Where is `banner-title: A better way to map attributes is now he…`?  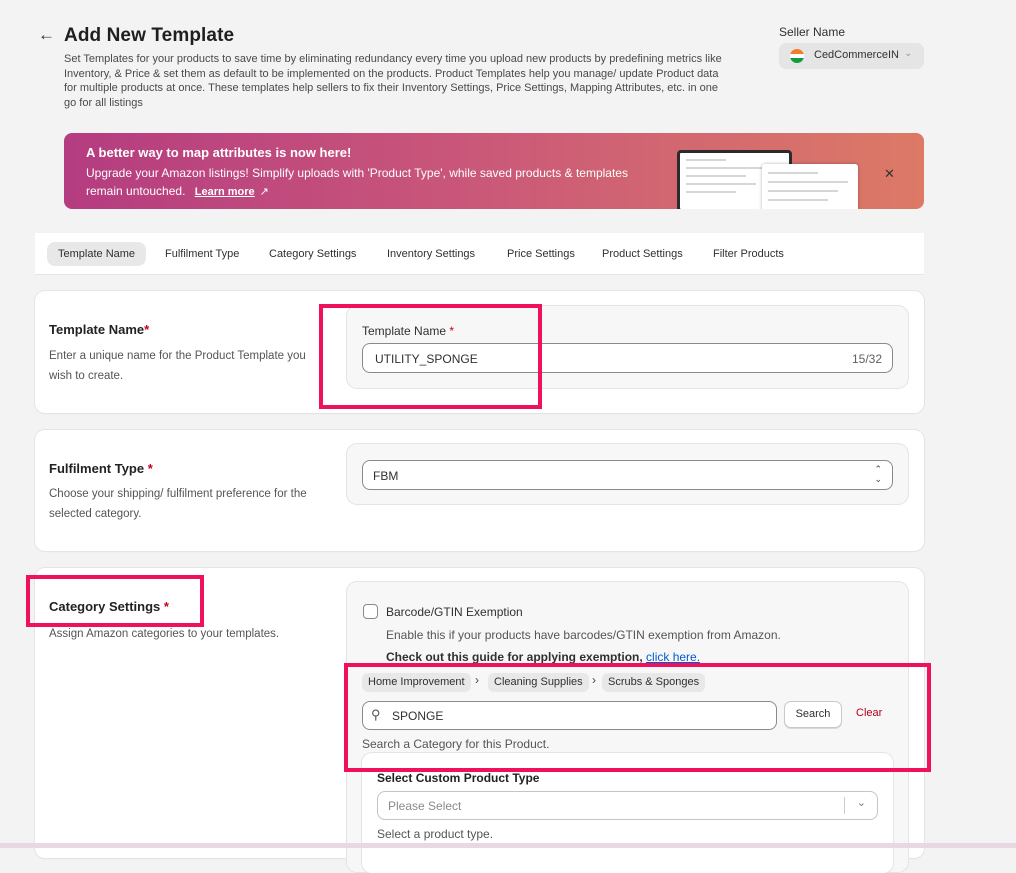
banner-title: A better way to map attributes is now he… is located at coordinates (219, 152).